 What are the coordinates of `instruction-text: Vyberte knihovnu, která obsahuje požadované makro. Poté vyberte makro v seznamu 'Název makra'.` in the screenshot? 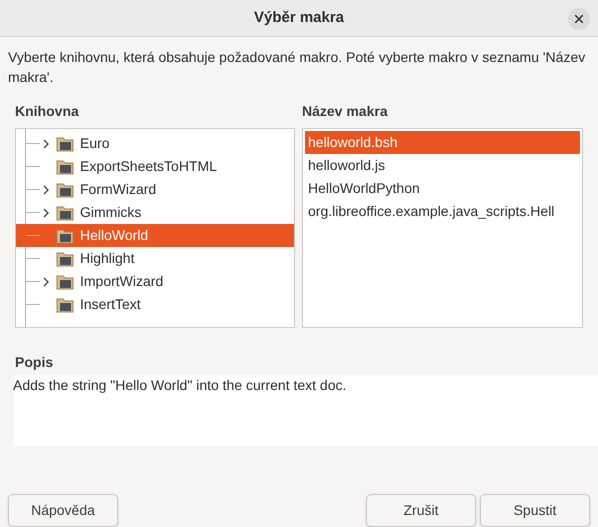 It's located at (297, 67).